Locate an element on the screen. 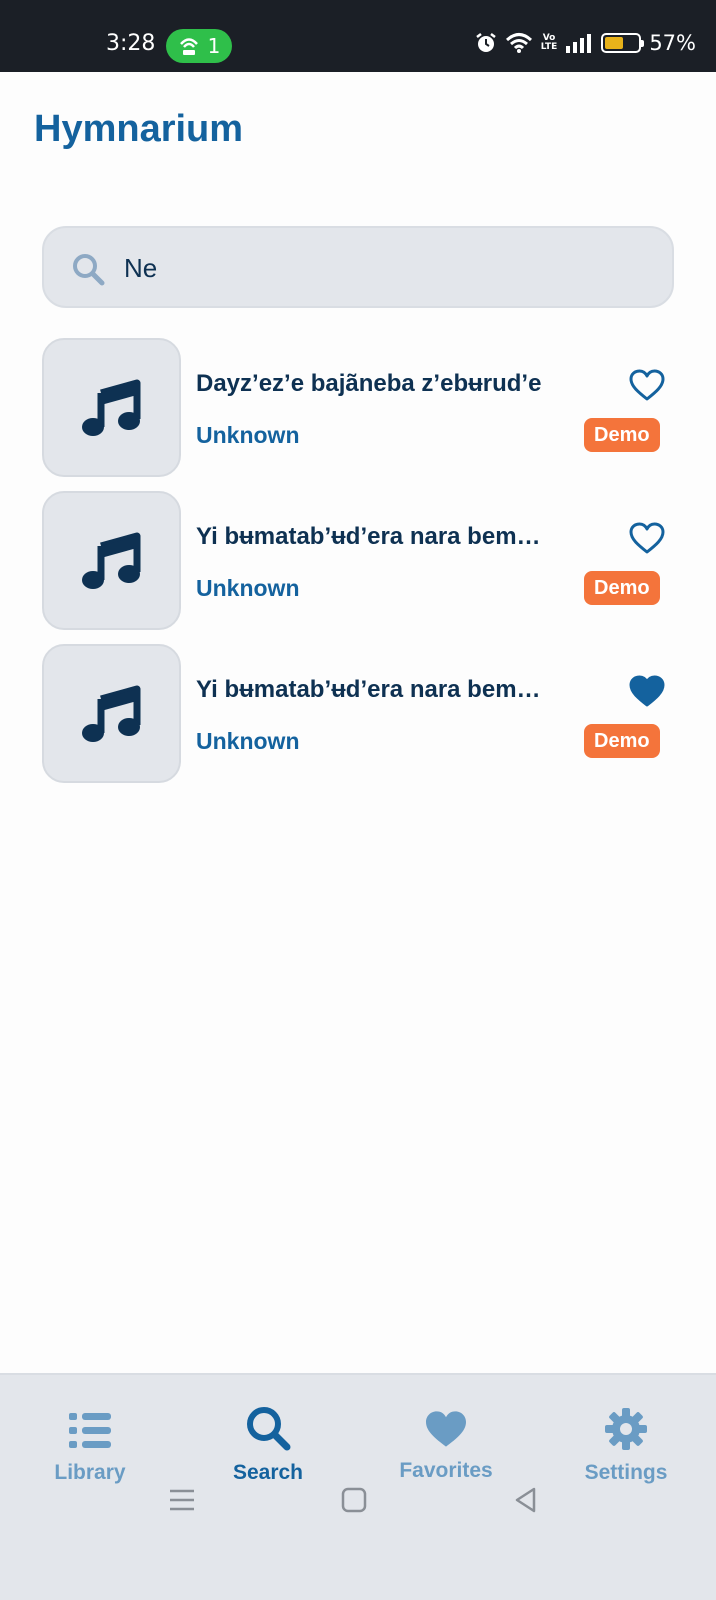 This screenshot has width=716, height=1600. system-nav-bar is located at coordinates (358, 1510).